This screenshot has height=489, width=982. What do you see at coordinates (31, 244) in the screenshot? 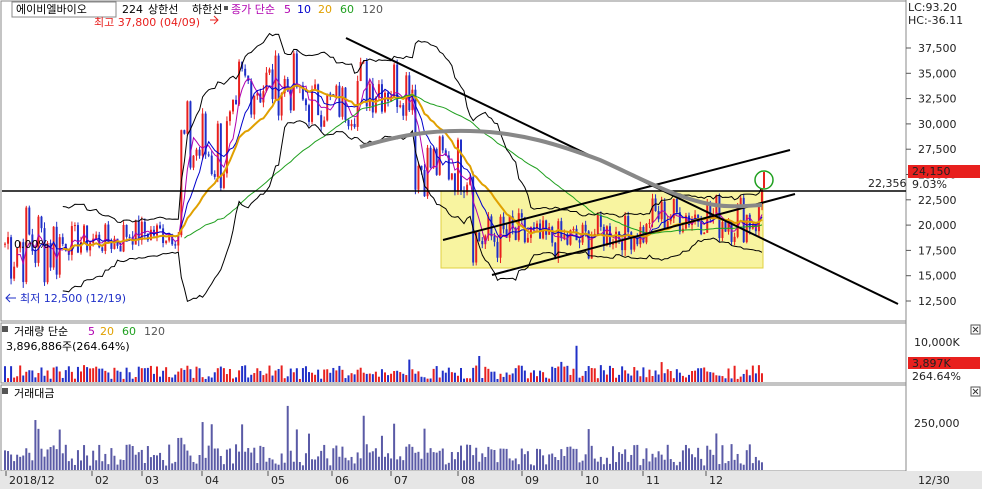
I see `left-pct-label: 0.00%` at bounding box center [31, 244].